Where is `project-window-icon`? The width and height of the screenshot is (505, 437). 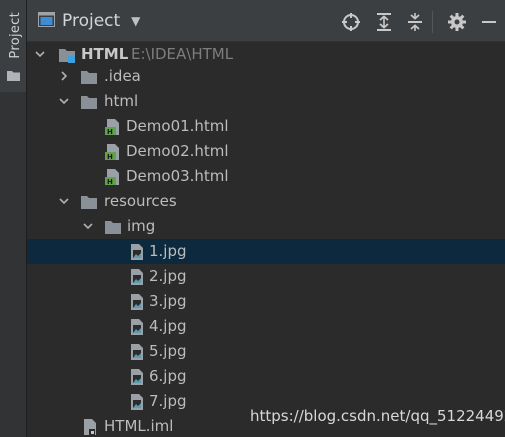
project-window-icon is located at coordinates (46, 21).